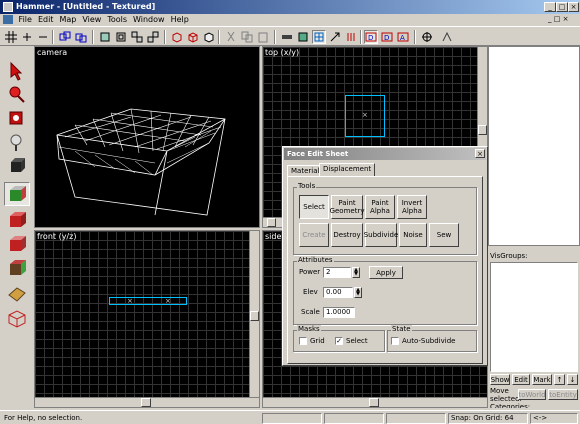  What do you see at coordinates (263, 37) in the screenshot?
I see `paste-icon` at bounding box center [263, 37].